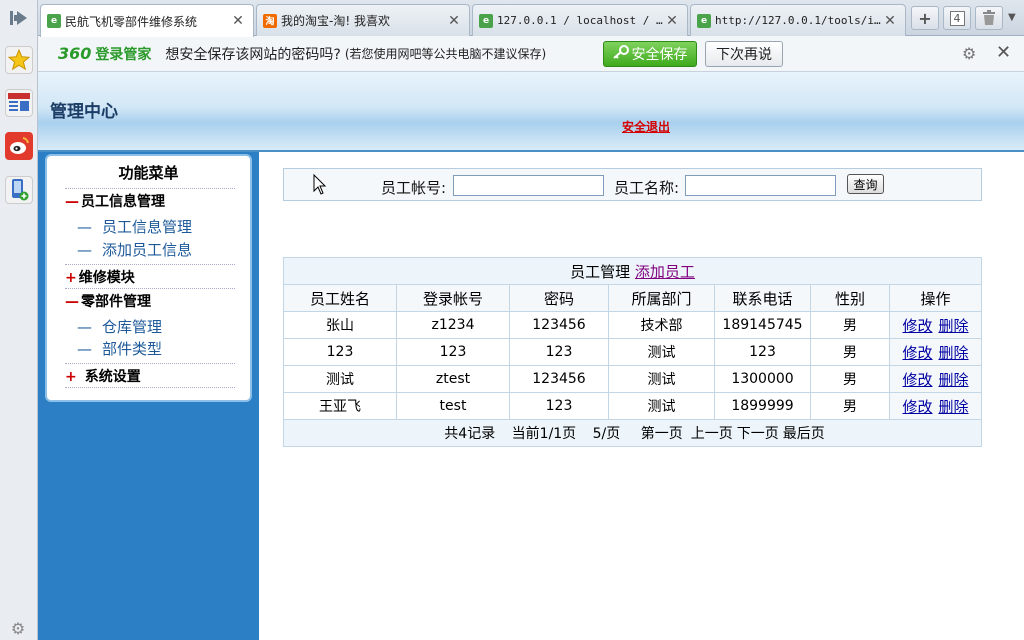 The height and width of the screenshot is (640, 1024). I want to click on chevron-down-icon: ▼, so click(1012, 17).